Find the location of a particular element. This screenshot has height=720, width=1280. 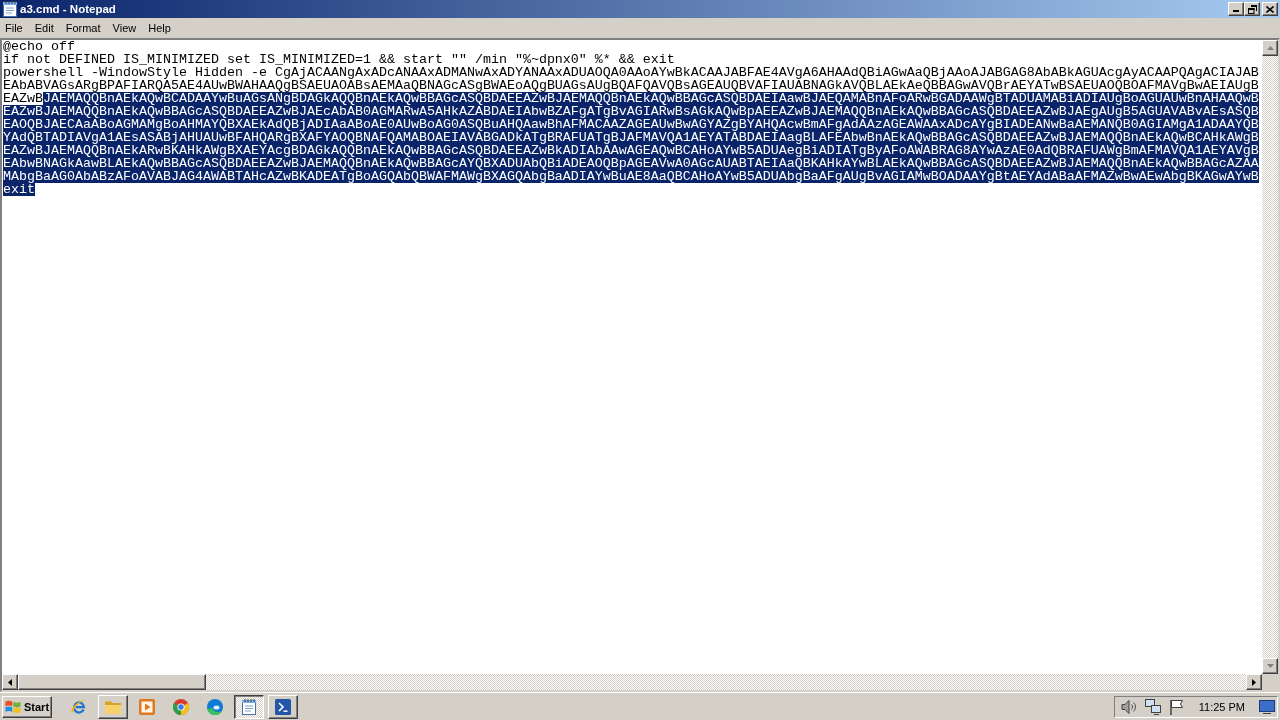

menu-item: Format is located at coordinates (83, 28).